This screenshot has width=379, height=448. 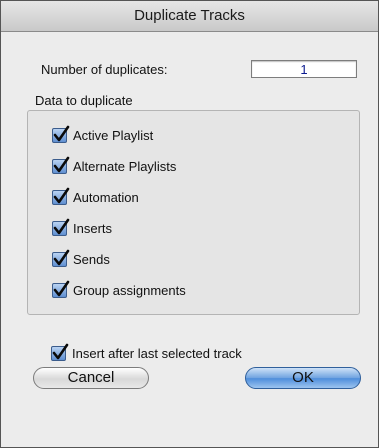 I want to click on automation-checkbox, so click(x=61, y=196).